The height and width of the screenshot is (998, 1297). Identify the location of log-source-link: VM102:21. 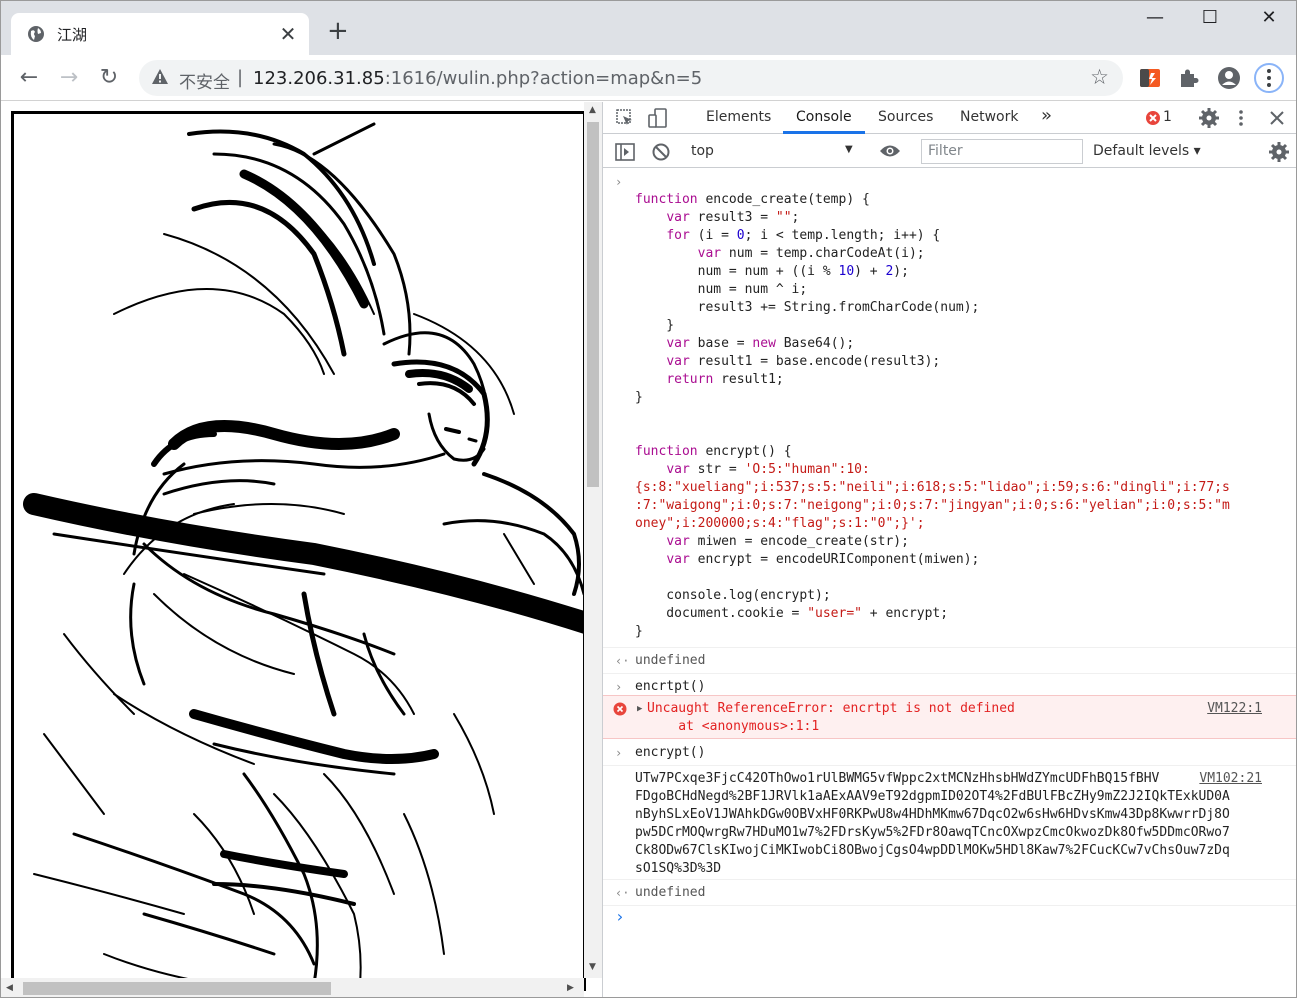
(1230, 779).